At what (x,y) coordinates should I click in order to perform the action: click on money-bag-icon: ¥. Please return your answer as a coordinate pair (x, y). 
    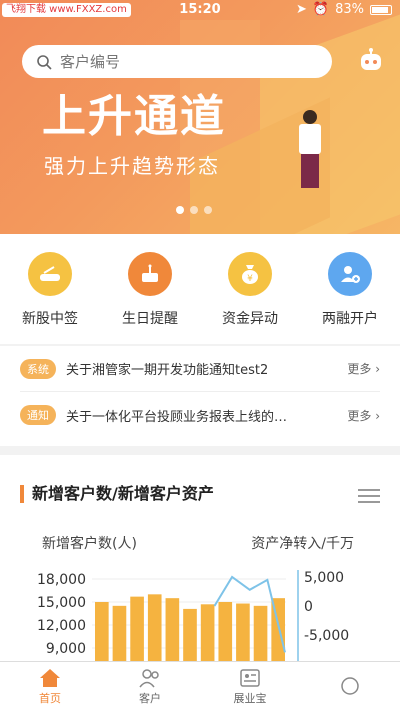
    Looking at the image, I should click on (250, 274).